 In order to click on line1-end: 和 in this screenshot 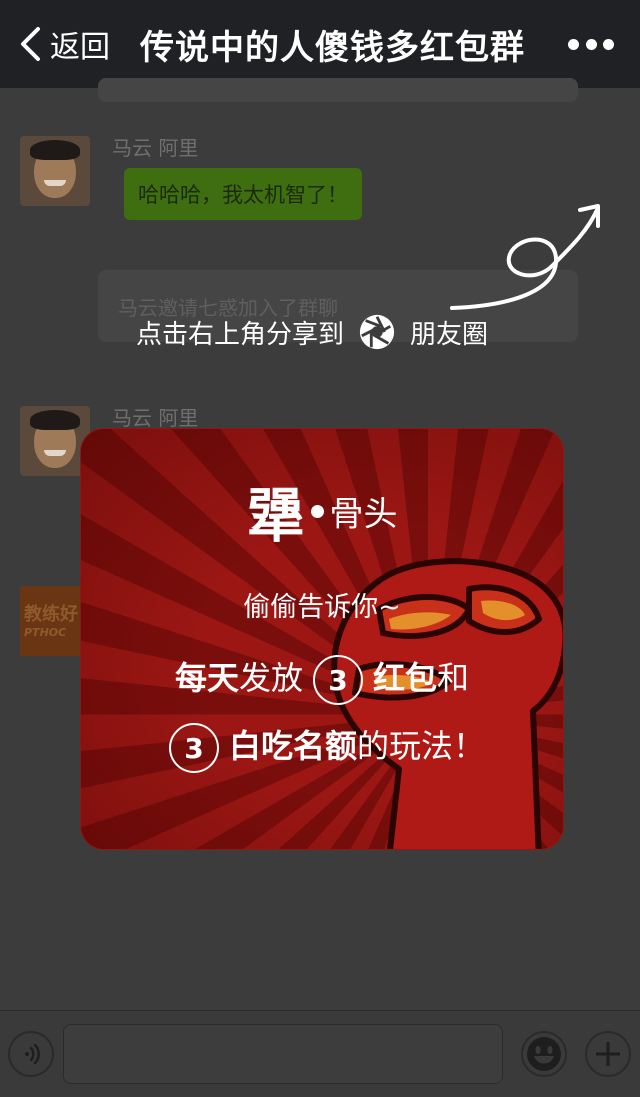, I will do `click(453, 678)`.